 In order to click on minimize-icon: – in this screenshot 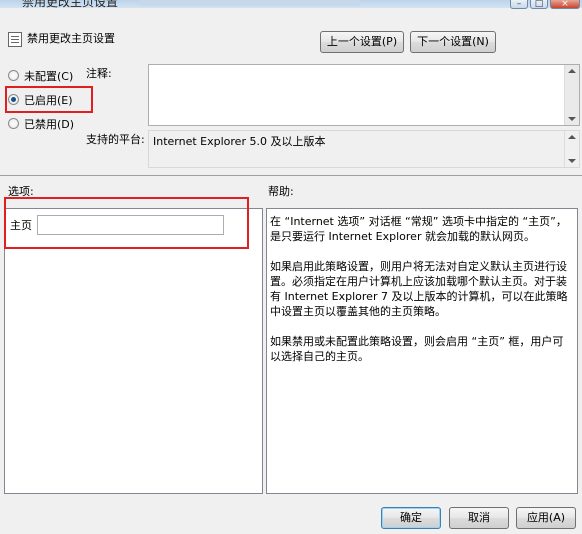, I will do `click(519, 4)`.